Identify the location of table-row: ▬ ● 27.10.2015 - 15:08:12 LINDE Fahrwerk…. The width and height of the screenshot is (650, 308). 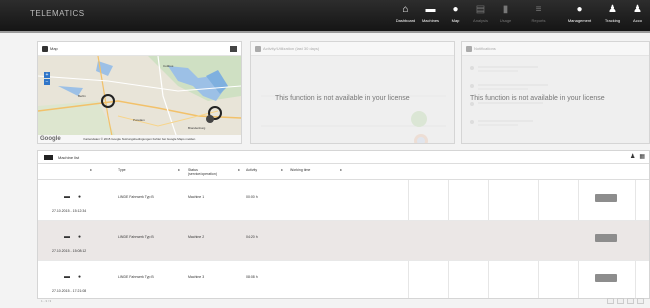
(343, 241).